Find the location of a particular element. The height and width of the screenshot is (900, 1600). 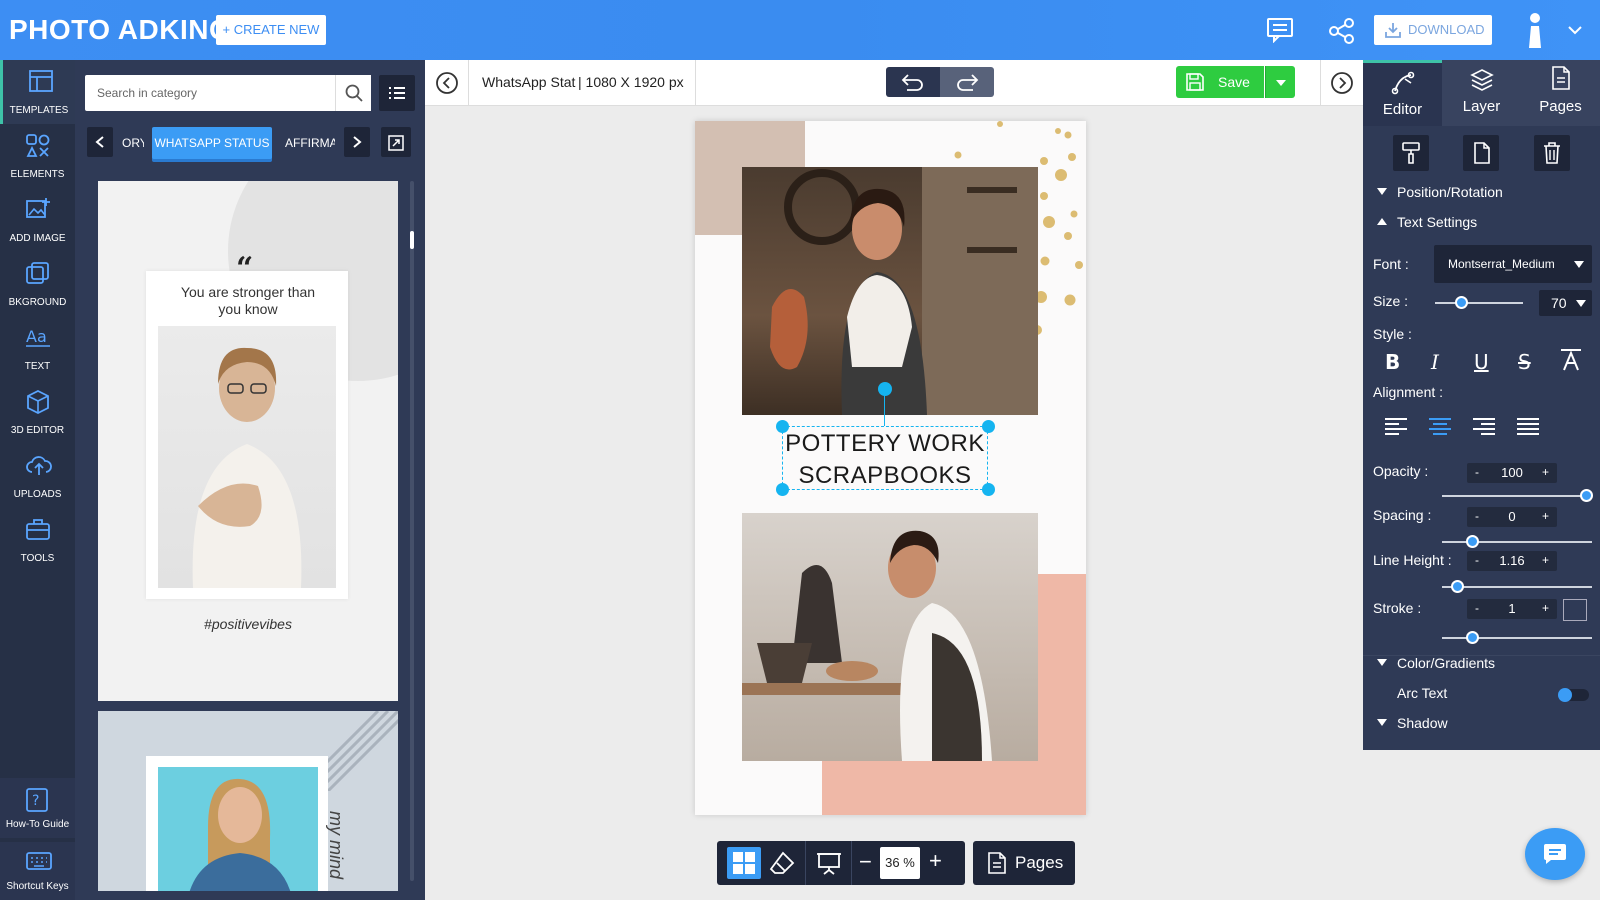

download-button: DOWNLOAD is located at coordinates (1433, 30).